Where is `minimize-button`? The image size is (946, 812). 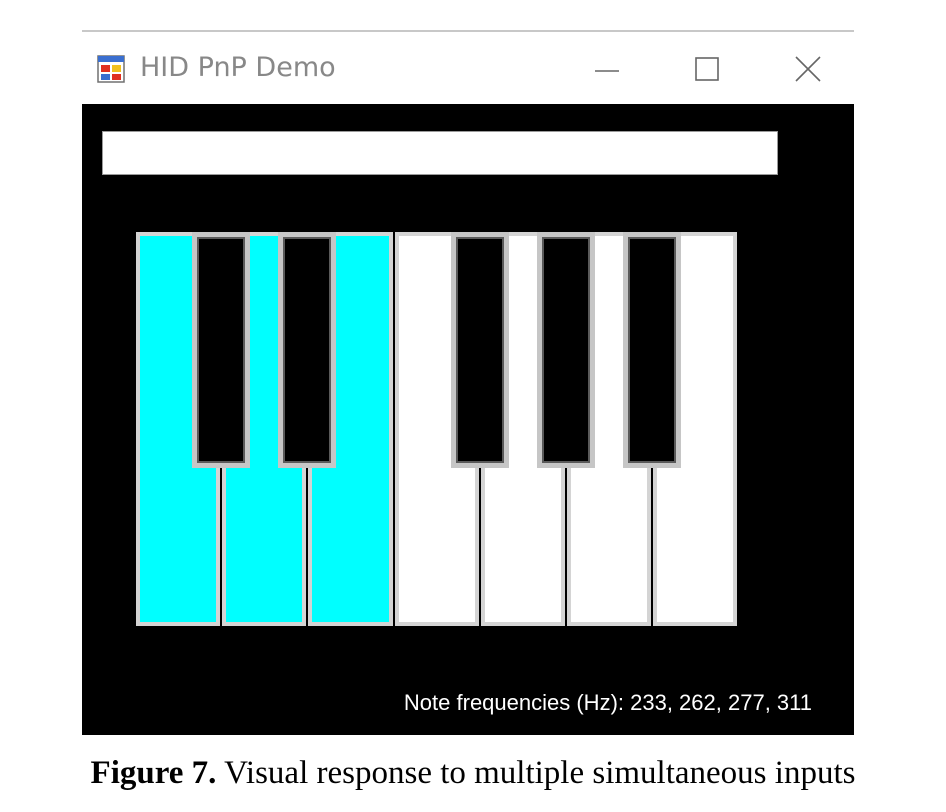
minimize-button is located at coordinates (607, 69).